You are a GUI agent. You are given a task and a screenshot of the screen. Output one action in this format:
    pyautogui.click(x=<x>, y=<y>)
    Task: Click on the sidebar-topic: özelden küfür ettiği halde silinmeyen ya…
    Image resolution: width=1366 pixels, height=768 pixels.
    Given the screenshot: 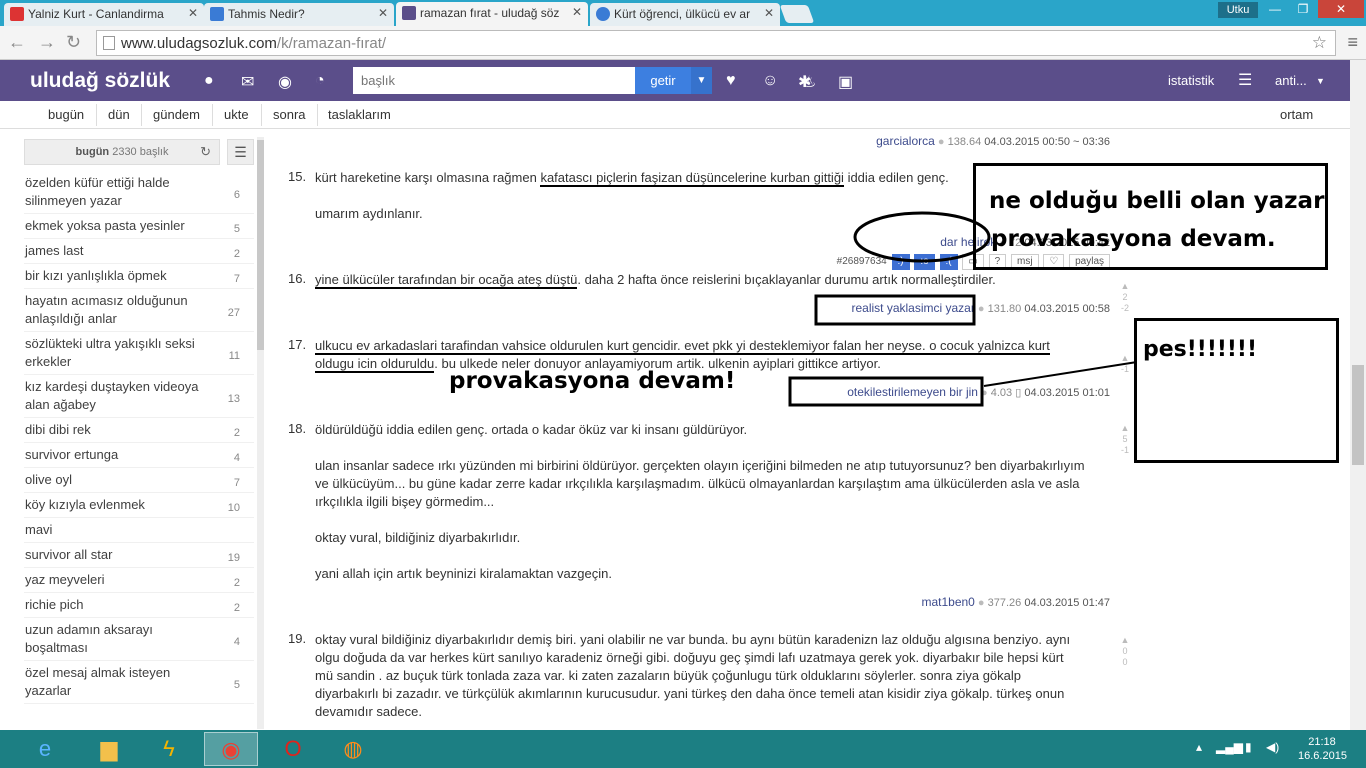 What is the action you would take?
    pyautogui.click(x=139, y=192)
    